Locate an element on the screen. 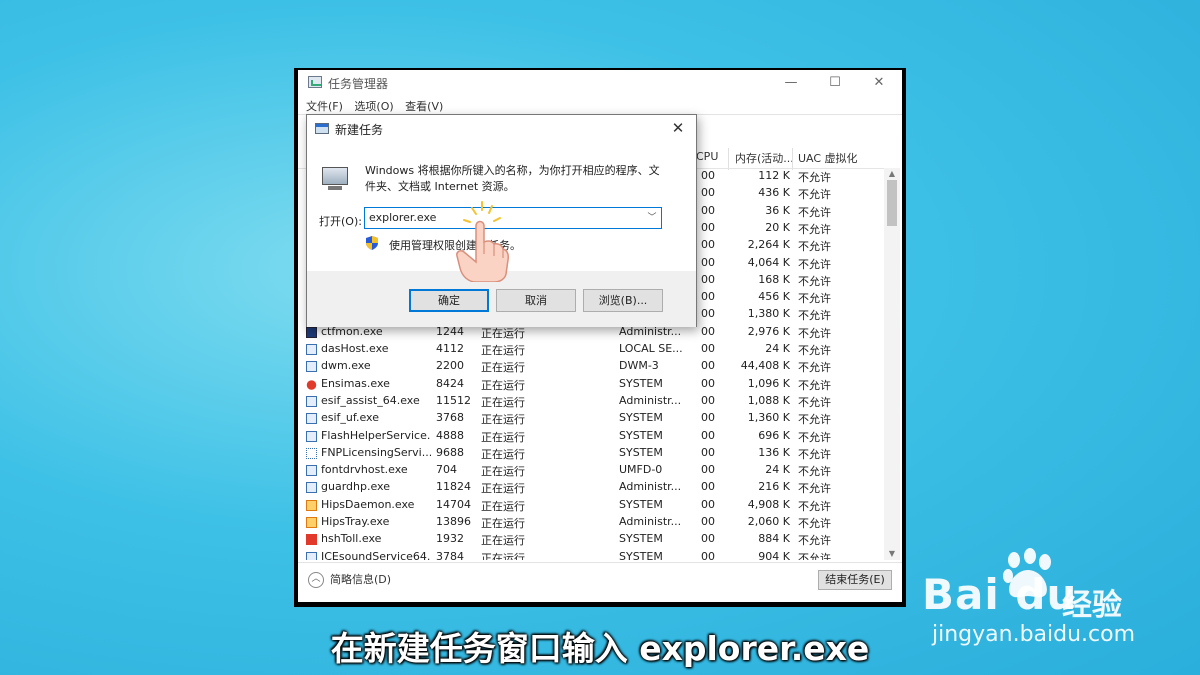 The height and width of the screenshot is (675, 1200). table-row: hshToll.exe 1932 正在运行 SYSTEM 00 884 K 不允许 is located at coordinates (591, 539).